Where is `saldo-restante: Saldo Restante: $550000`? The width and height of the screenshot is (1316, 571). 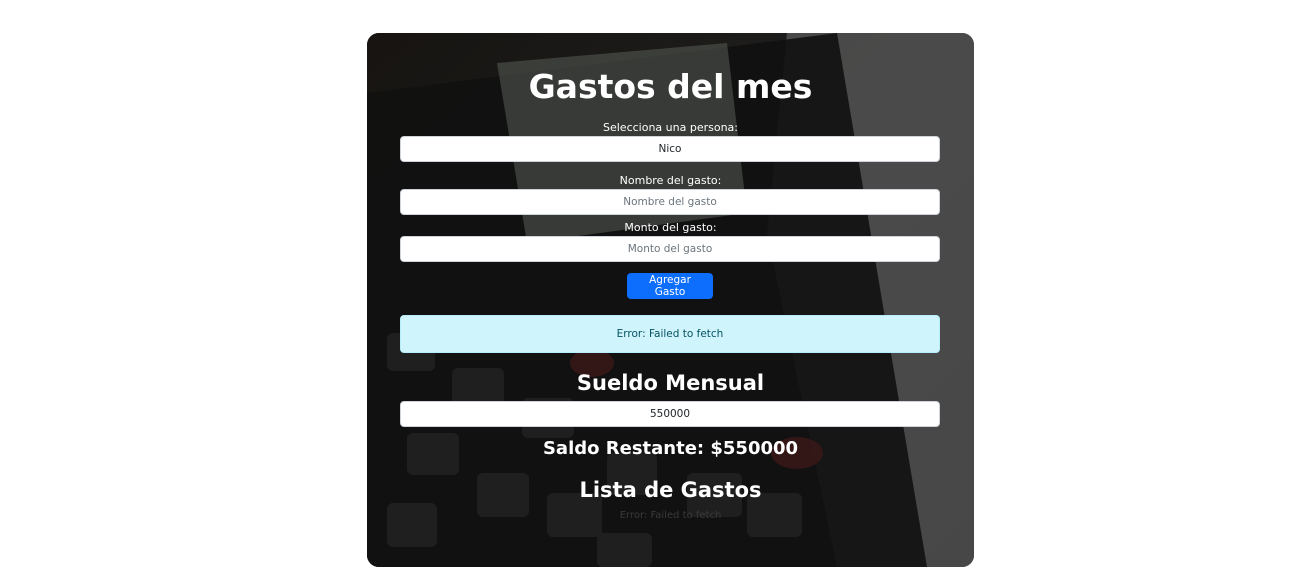
saldo-restante: Saldo Restante: $550000 is located at coordinates (670, 448).